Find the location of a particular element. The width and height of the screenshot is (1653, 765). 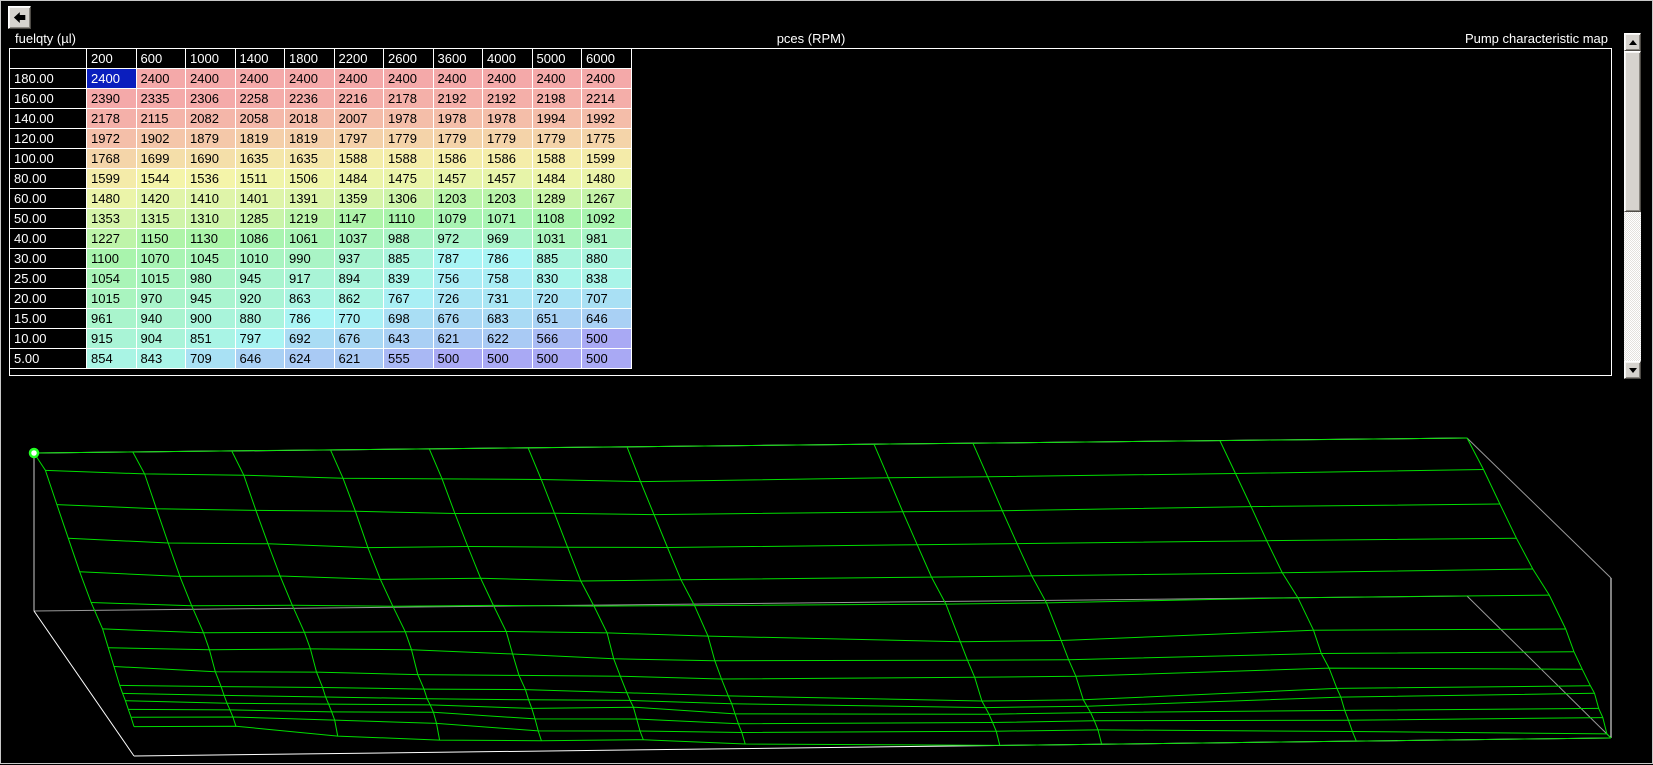

map-cell: 1779 is located at coordinates (408, 138).